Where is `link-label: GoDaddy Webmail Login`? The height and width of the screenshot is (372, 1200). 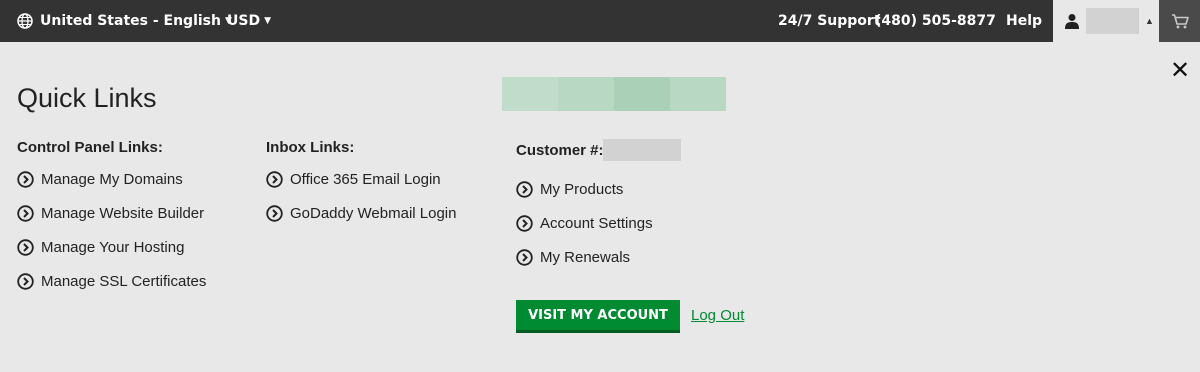
link-label: GoDaddy Webmail Login is located at coordinates (373, 213).